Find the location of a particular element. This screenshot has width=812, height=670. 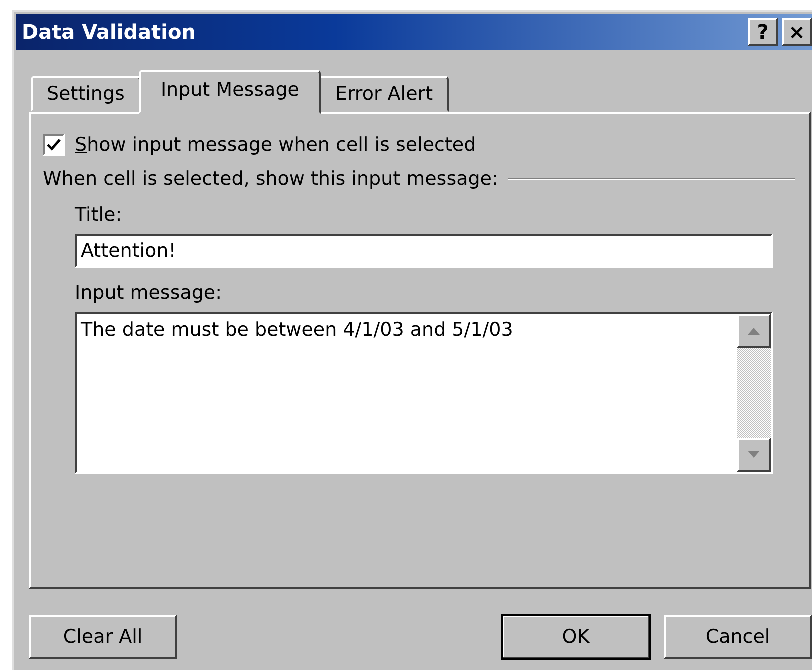

field-label: Input message: is located at coordinates (149, 293).